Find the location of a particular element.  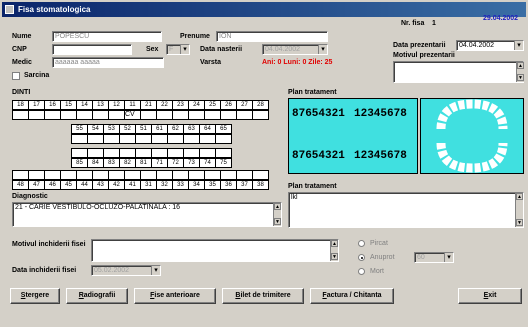

tooth-label-26: 26 is located at coordinates (228, 105).